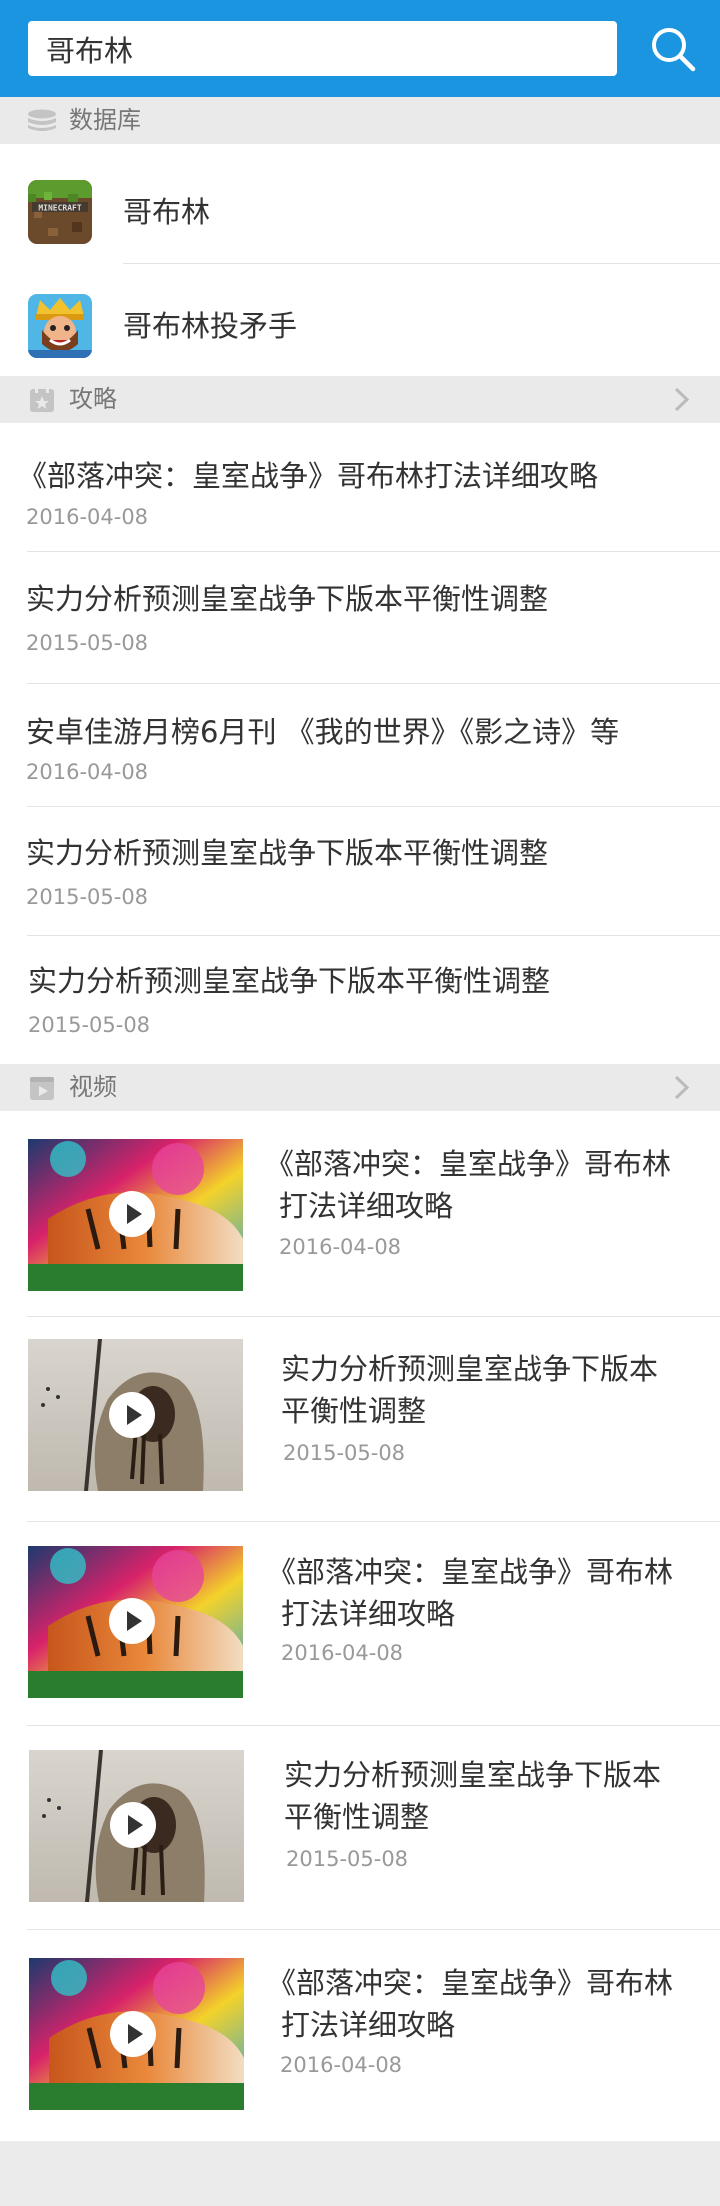  Describe the element at coordinates (308, 476) in the screenshot. I see `article-title: 《部落冲突：皇室战争》哥布林打法详细攻略` at that location.